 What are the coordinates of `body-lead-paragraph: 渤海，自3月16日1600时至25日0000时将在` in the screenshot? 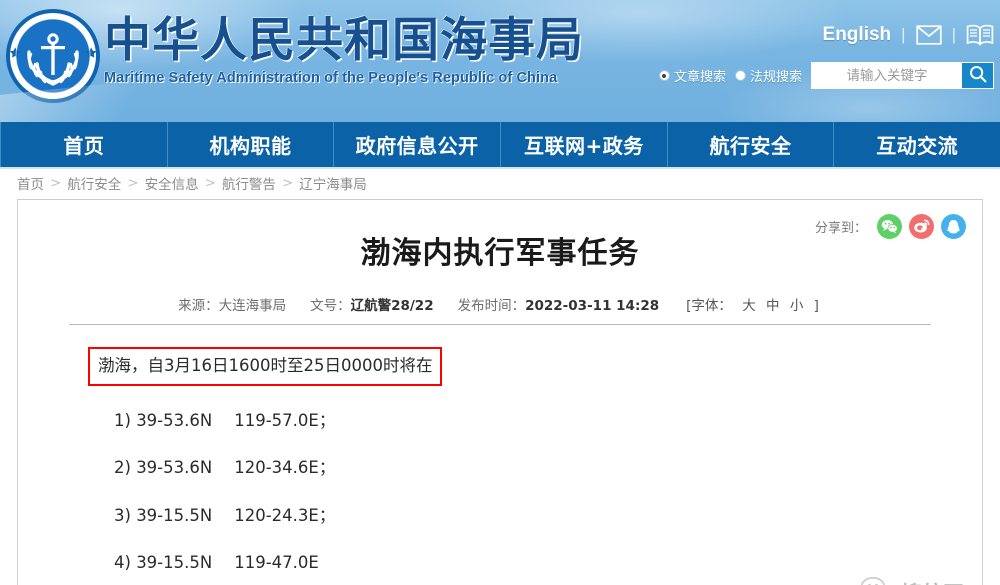 It's located at (500, 366).